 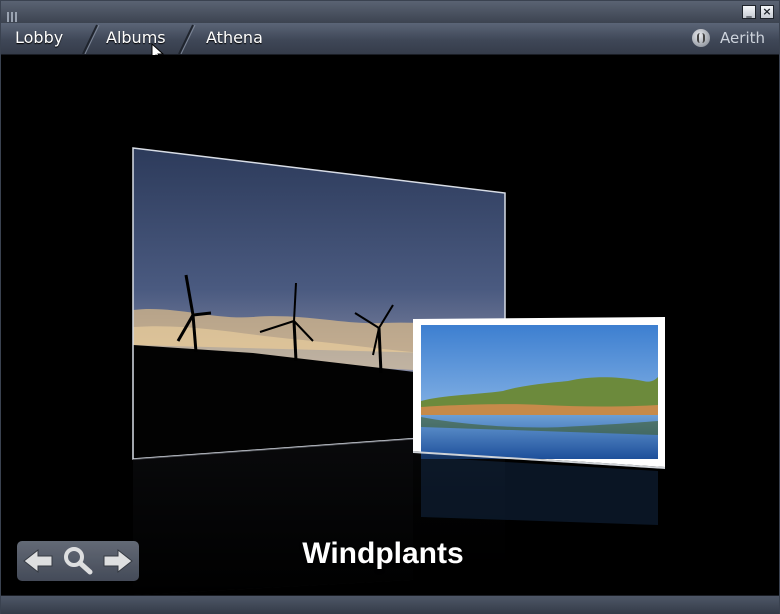 I want to click on tab-athena: Athena, so click(x=234, y=38).